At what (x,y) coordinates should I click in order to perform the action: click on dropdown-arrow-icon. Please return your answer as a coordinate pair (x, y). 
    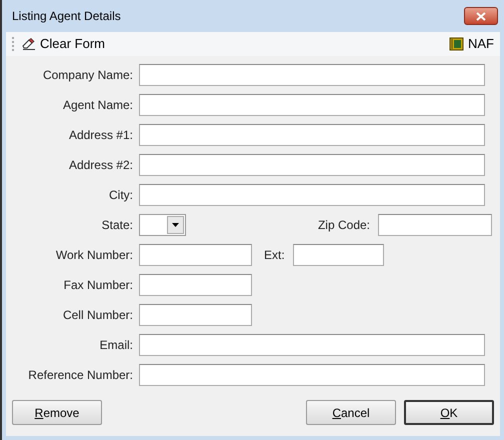
    Looking at the image, I should click on (175, 225).